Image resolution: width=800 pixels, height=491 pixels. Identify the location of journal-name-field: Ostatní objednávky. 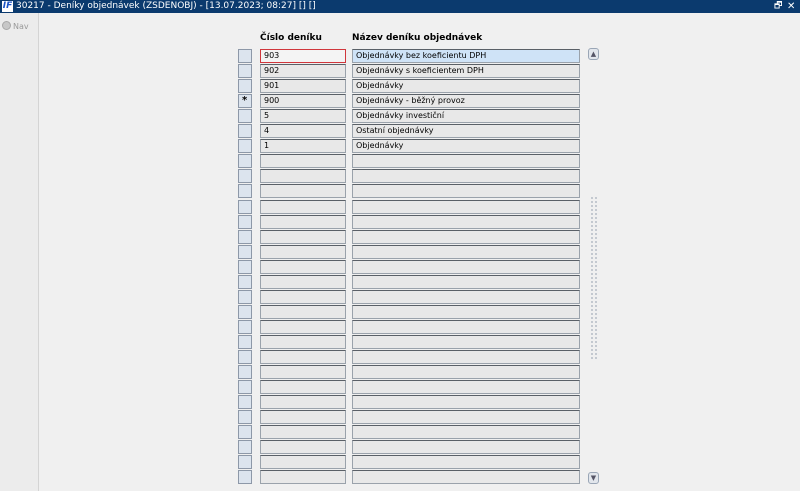
(466, 131).